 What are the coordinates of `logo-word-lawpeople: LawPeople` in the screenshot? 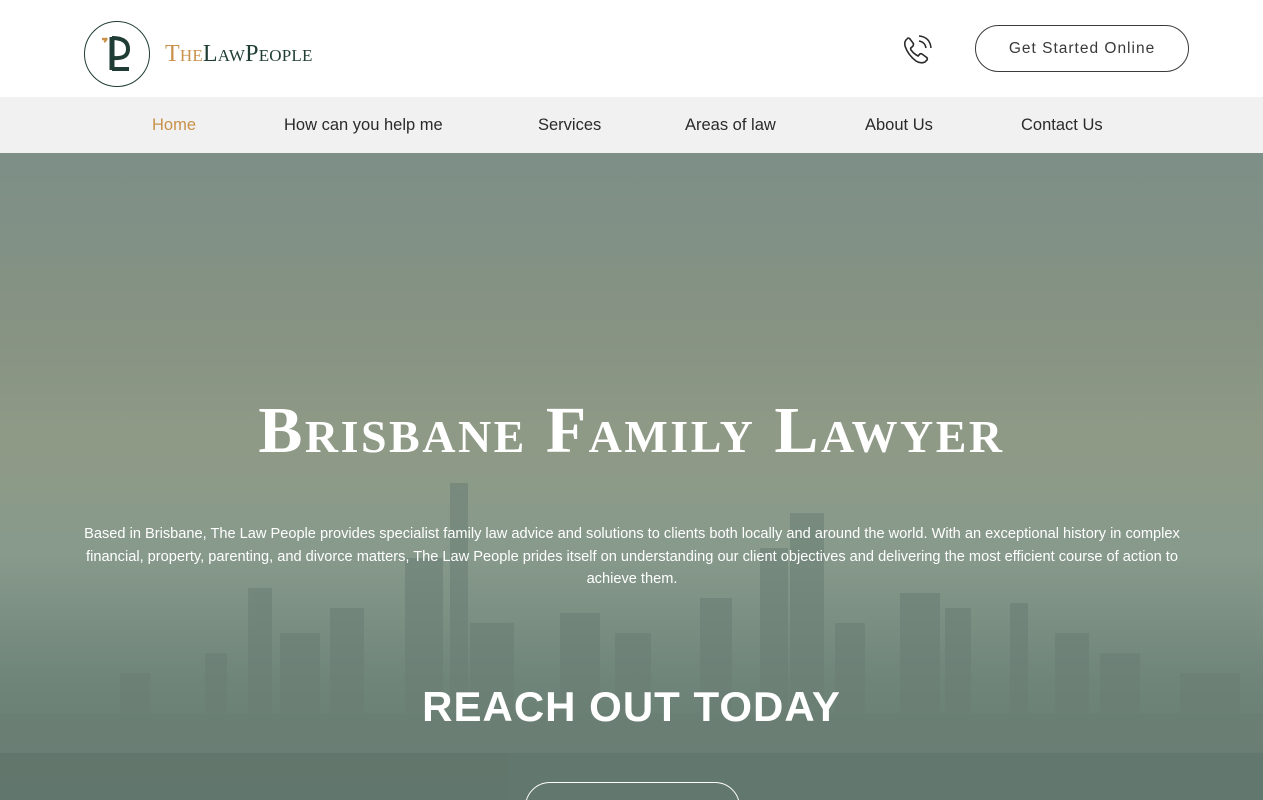 It's located at (257, 54).